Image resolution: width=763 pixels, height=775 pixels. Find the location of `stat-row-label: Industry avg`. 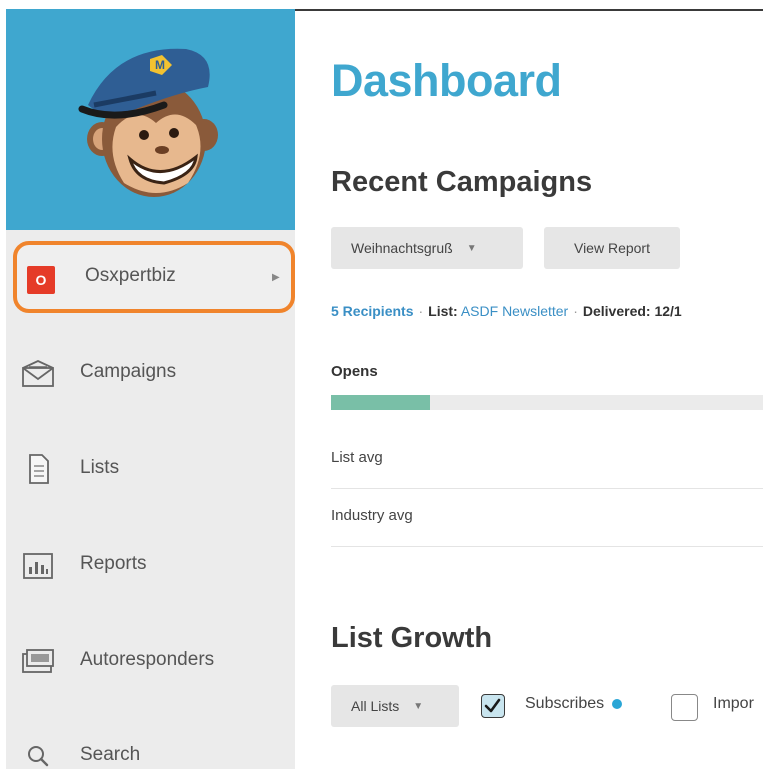

stat-row-label: Industry avg is located at coordinates (372, 515).